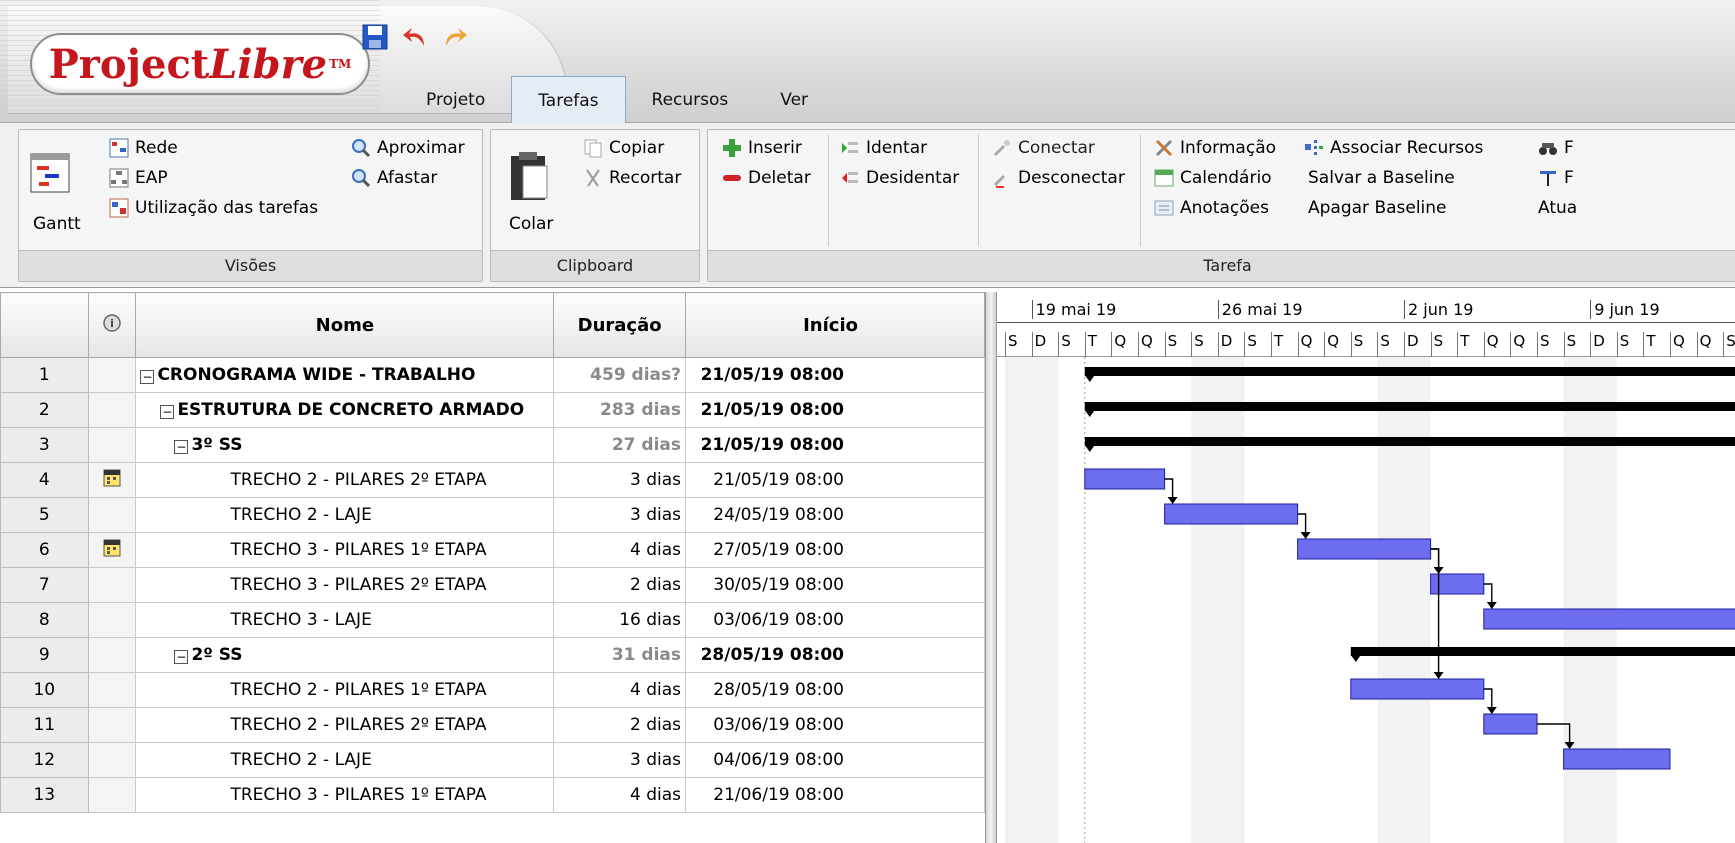 This screenshot has width=1735, height=843. Describe the element at coordinates (143, 148) in the screenshot. I see `rede-button: Rede` at that location.